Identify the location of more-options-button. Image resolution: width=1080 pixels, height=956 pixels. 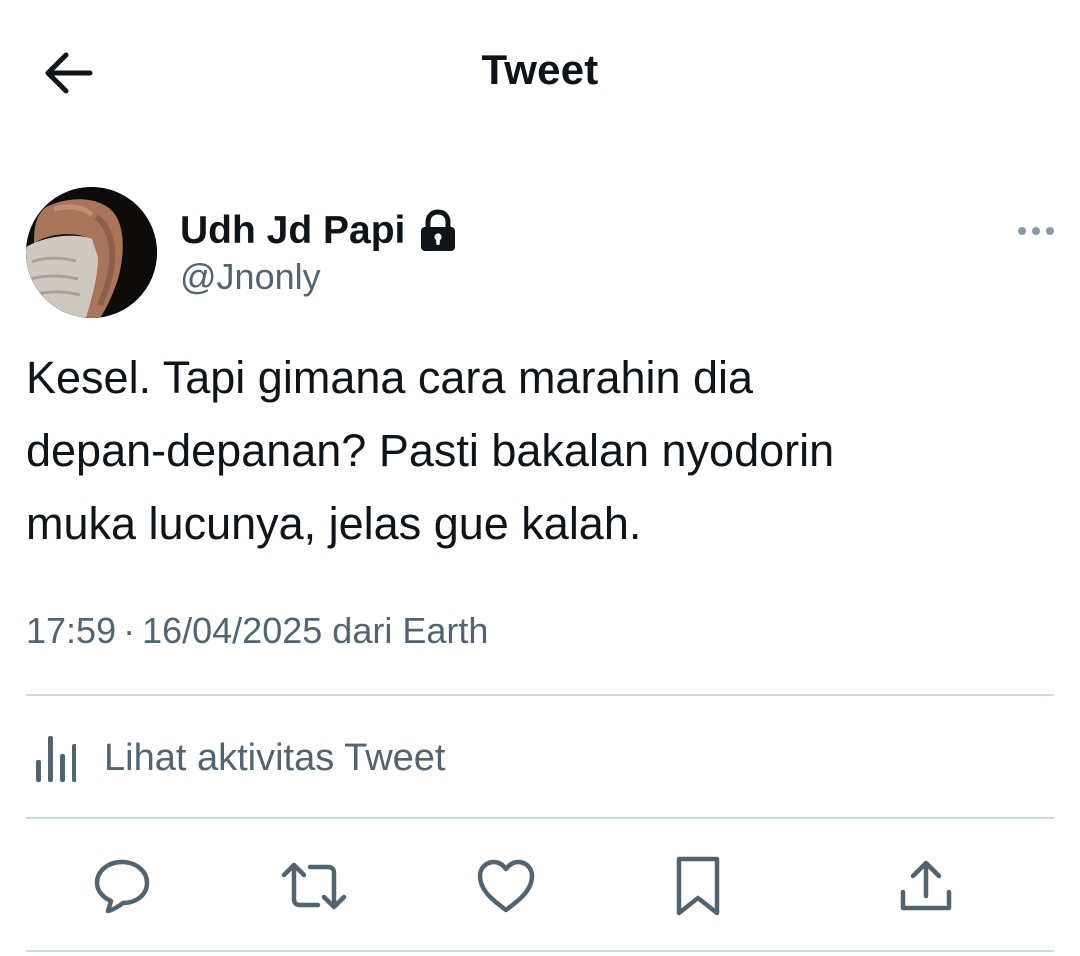
(1036, 231).